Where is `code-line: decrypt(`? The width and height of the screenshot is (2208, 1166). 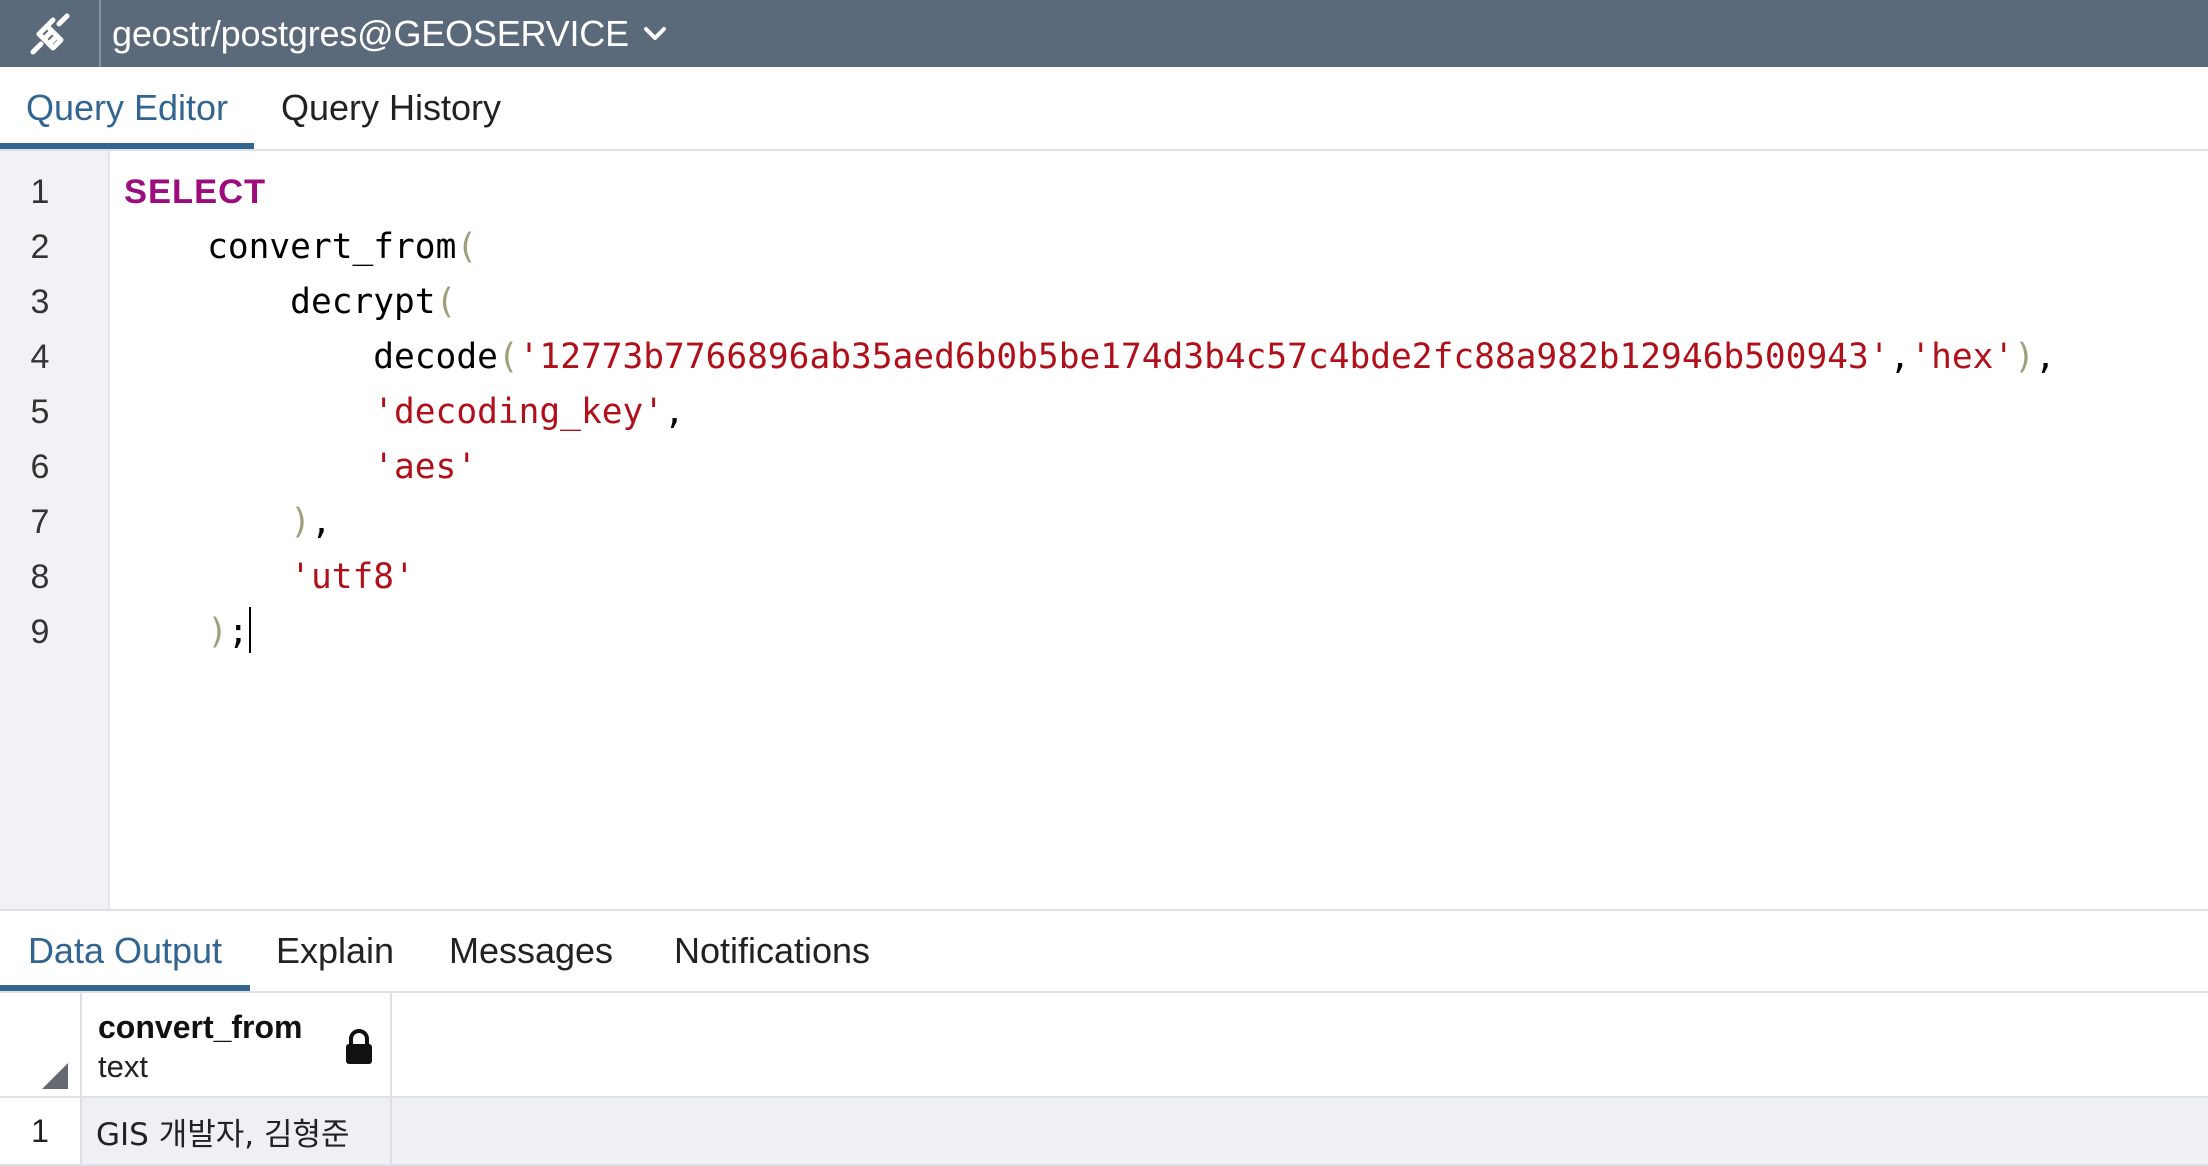
code-line: decrypt( is located at coordinates (373, 302).